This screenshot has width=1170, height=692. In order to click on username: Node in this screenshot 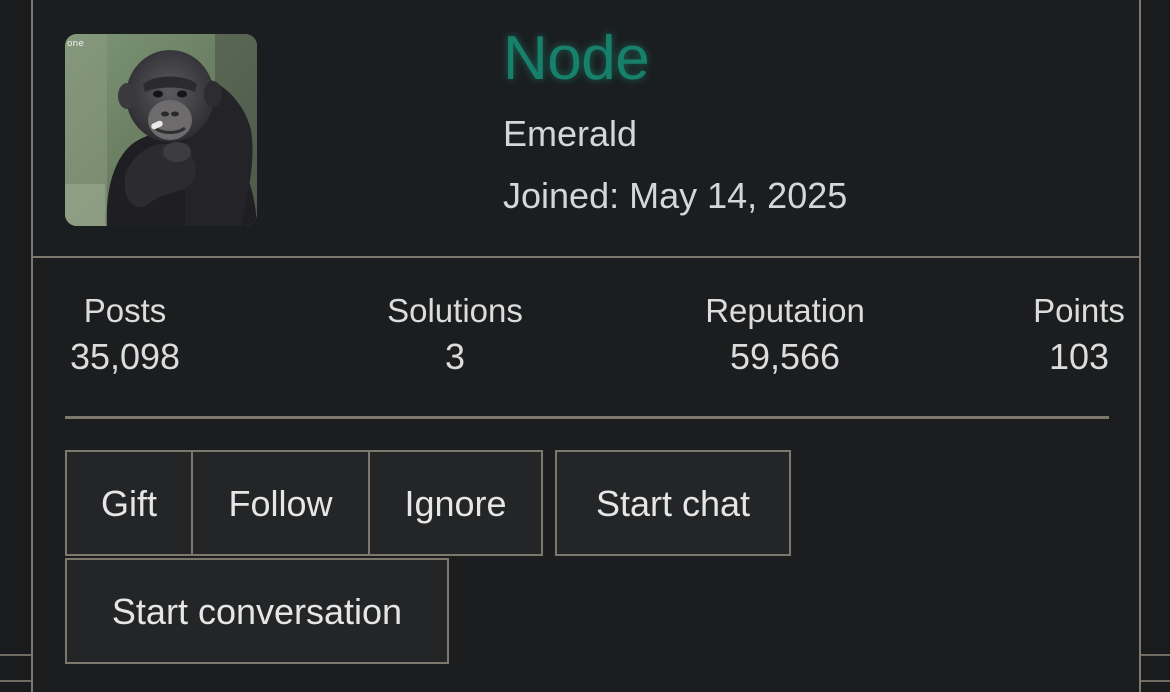, I will do `click(576, 59)`.